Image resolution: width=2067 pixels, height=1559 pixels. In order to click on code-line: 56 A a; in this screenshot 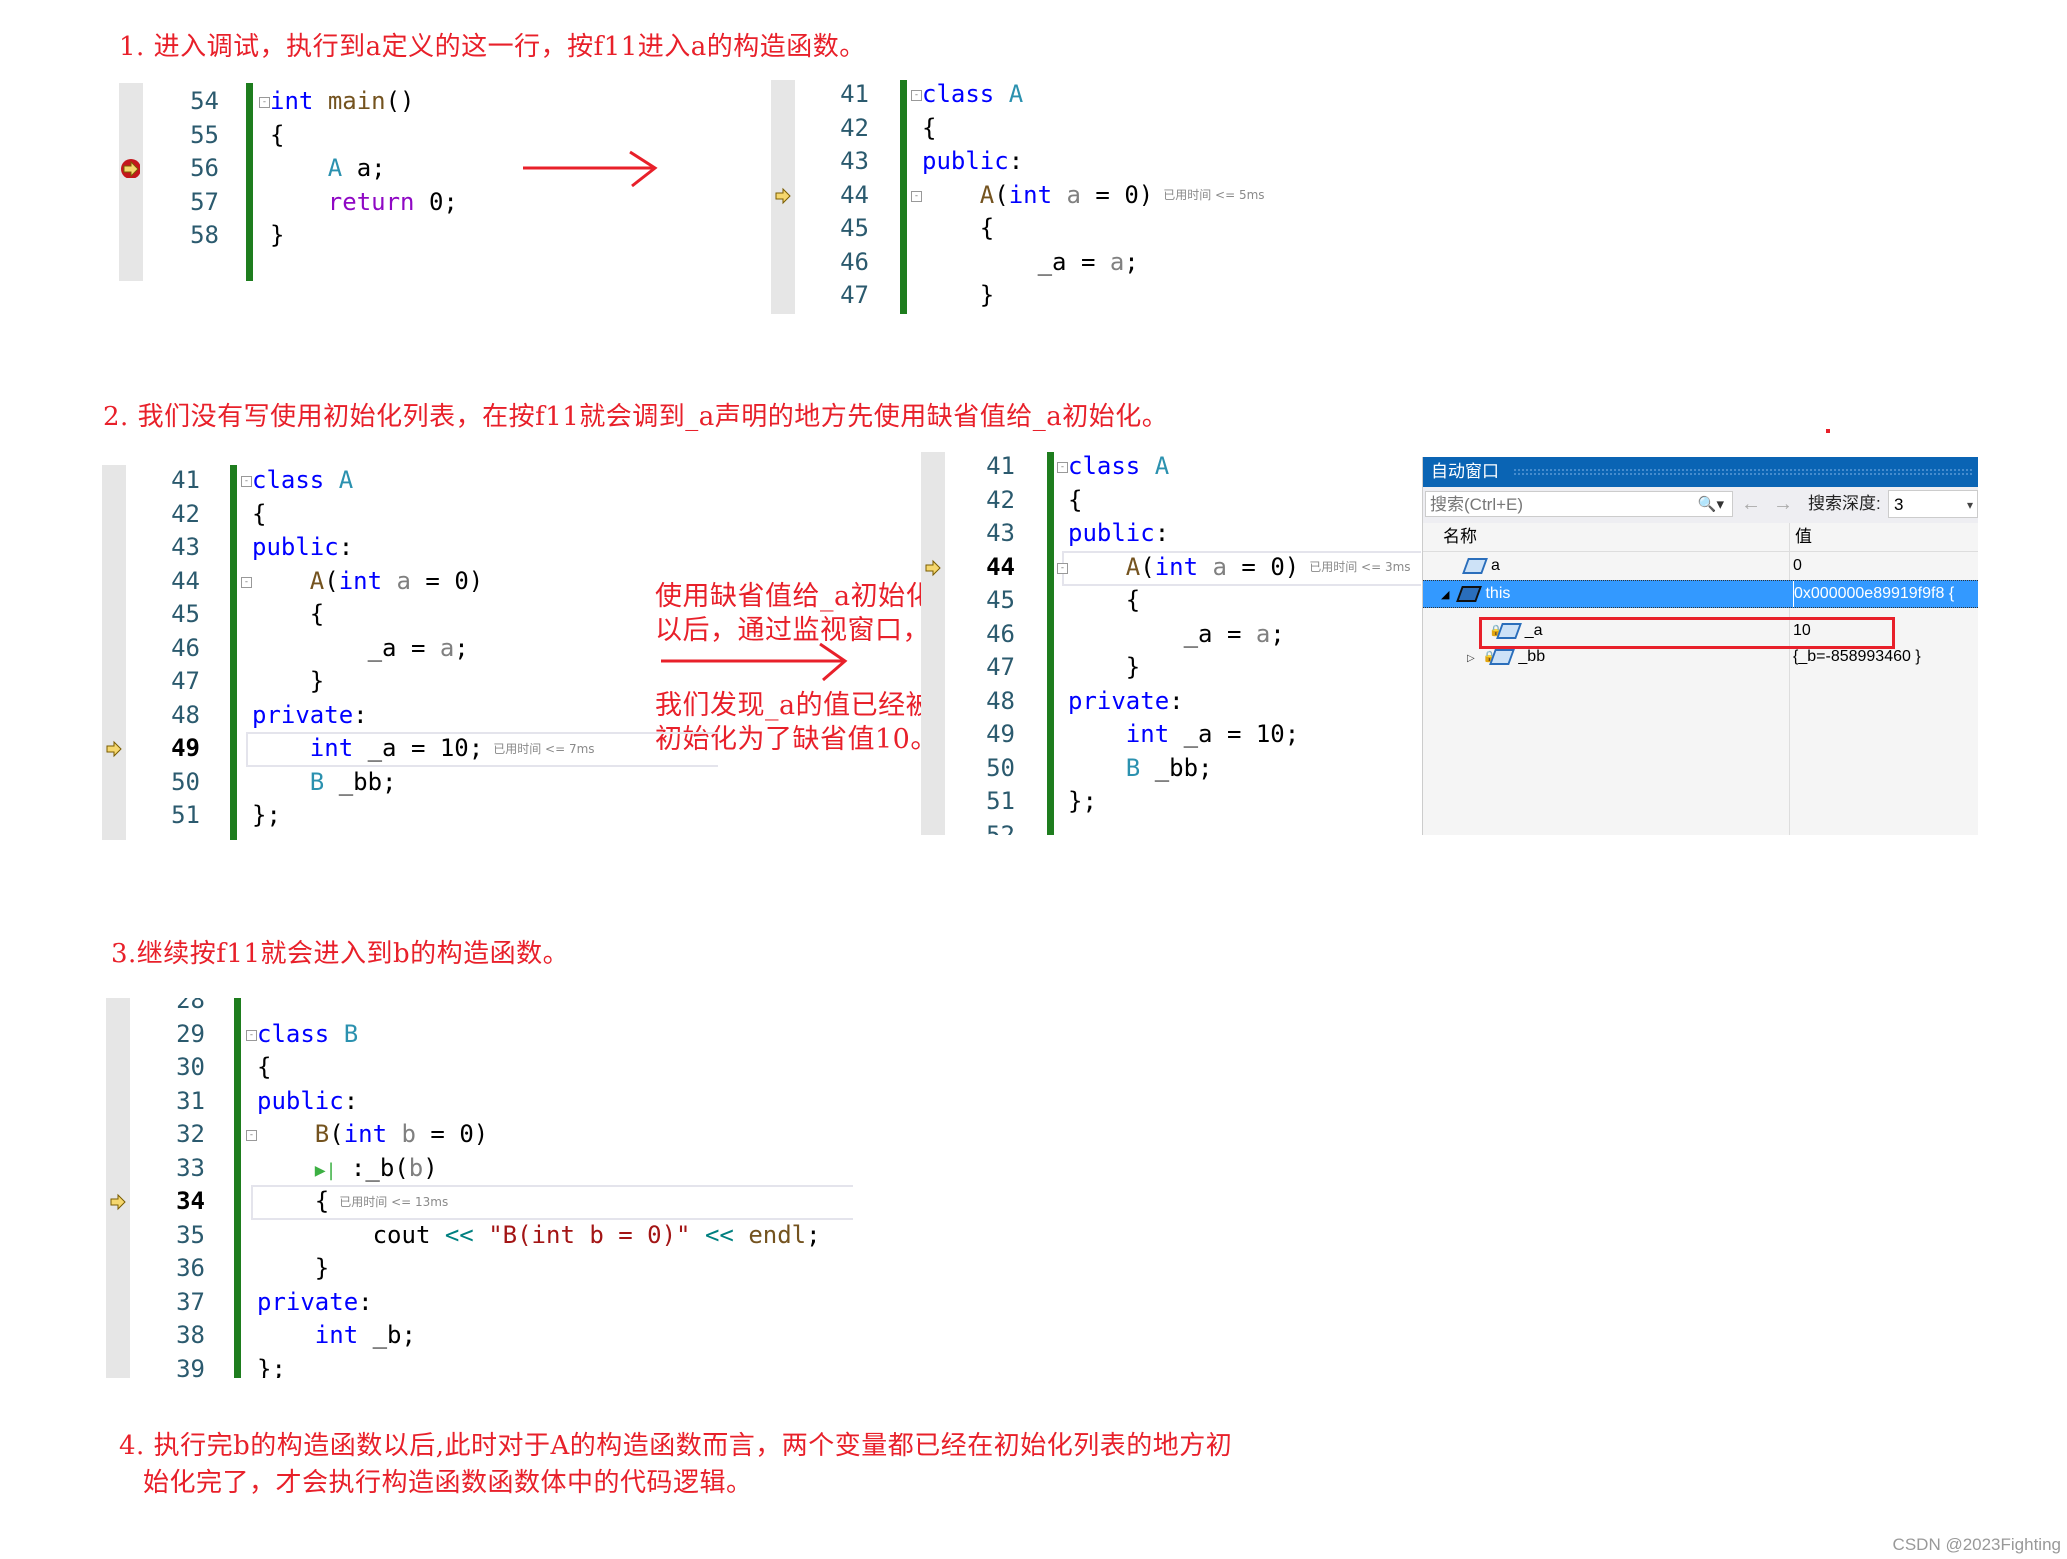, I will do `click(269, 168)`.